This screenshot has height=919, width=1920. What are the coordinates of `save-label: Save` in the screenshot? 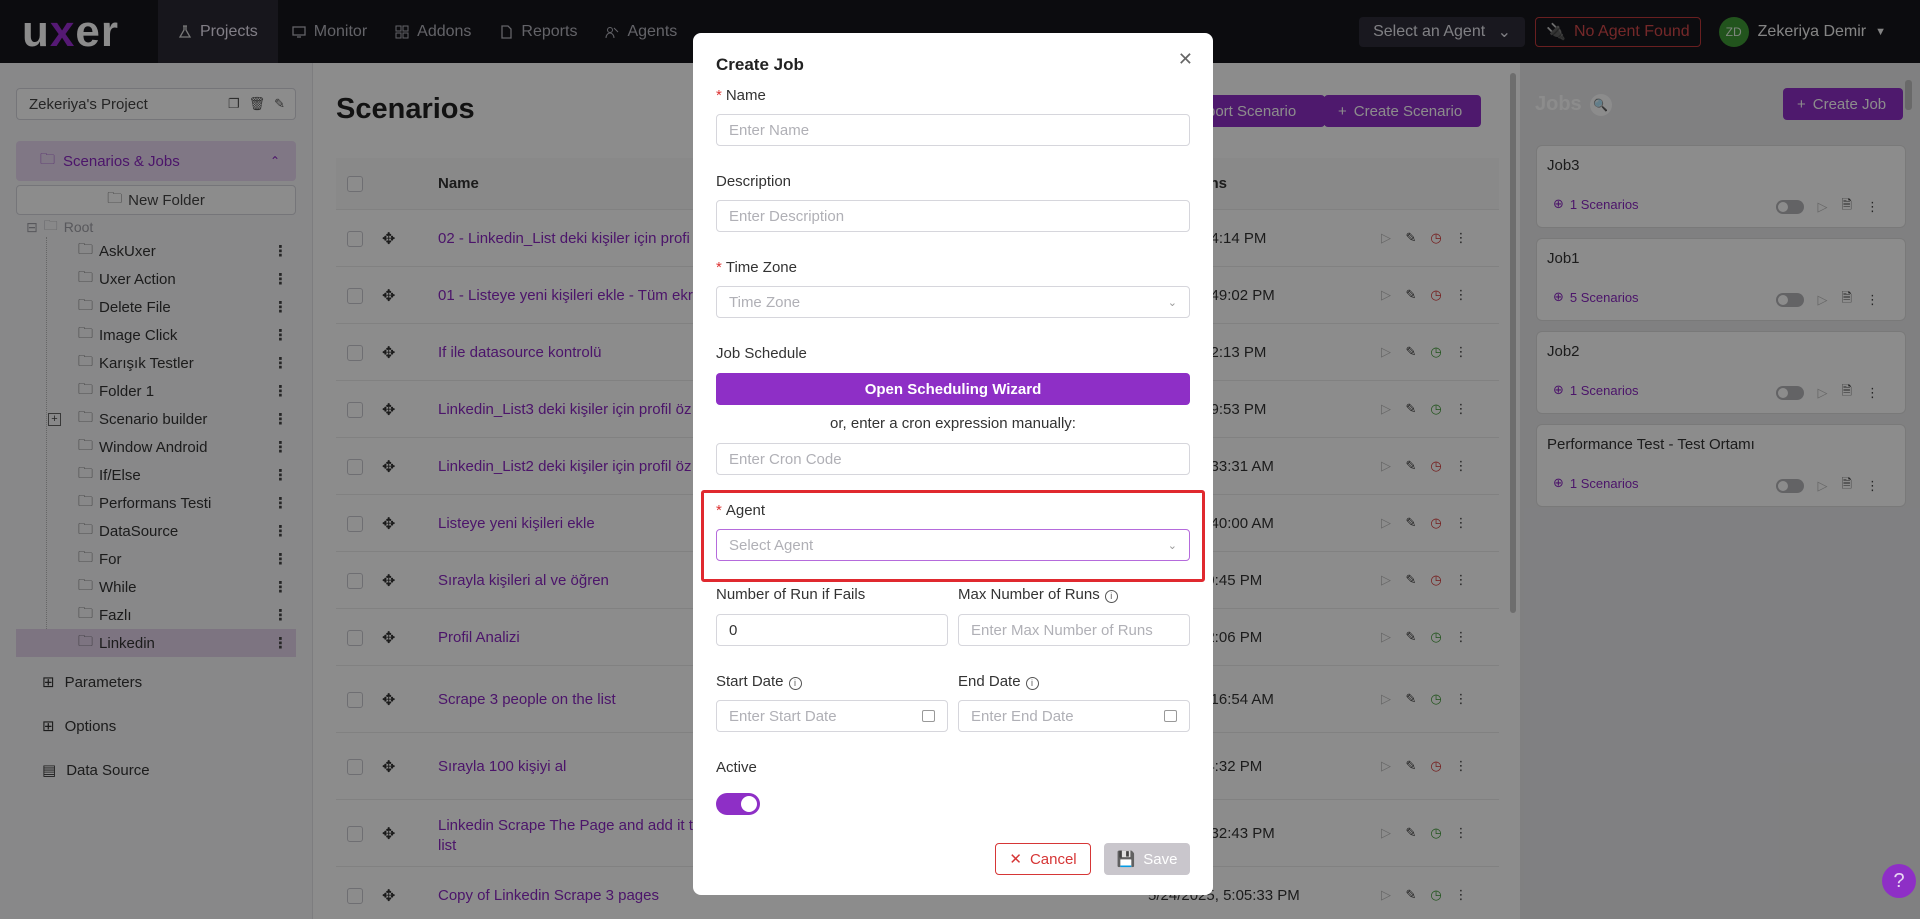 It's located at (1160, 859).